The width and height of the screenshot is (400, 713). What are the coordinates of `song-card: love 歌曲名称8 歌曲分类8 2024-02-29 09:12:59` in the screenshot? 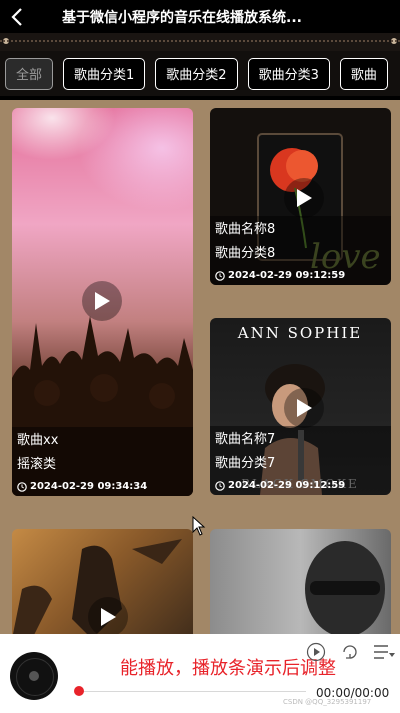 It's located at (300, 196).